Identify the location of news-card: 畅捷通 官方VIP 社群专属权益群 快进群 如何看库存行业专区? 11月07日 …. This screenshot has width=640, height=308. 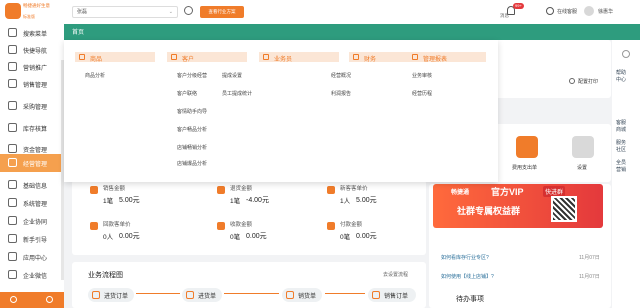
(520, 246).